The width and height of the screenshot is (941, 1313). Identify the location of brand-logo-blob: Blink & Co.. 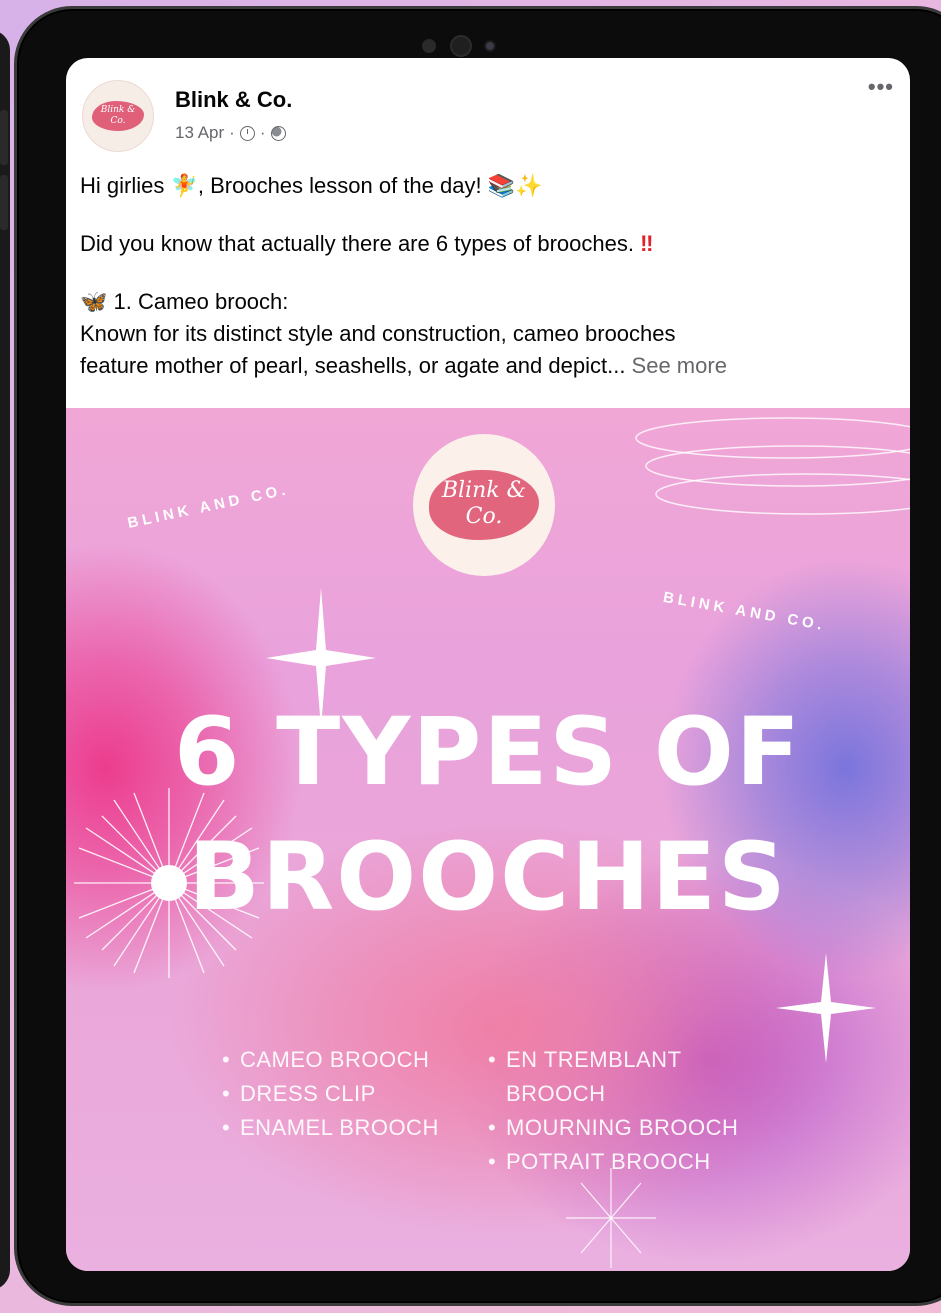
(484, 505).